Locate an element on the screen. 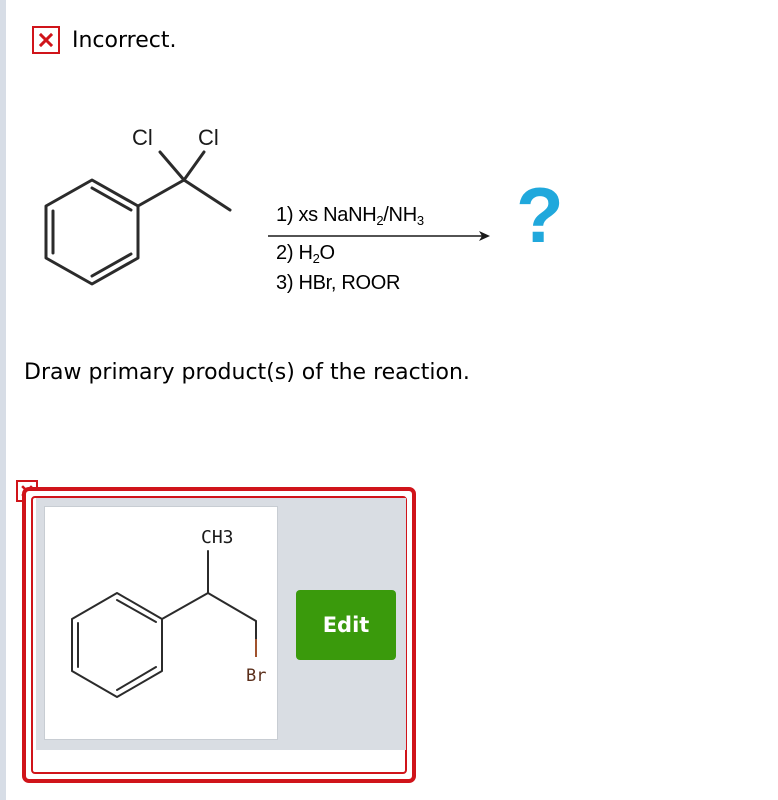 The image size is (778, 800). bond-ring-carbon is located at coordinates (161, 193).